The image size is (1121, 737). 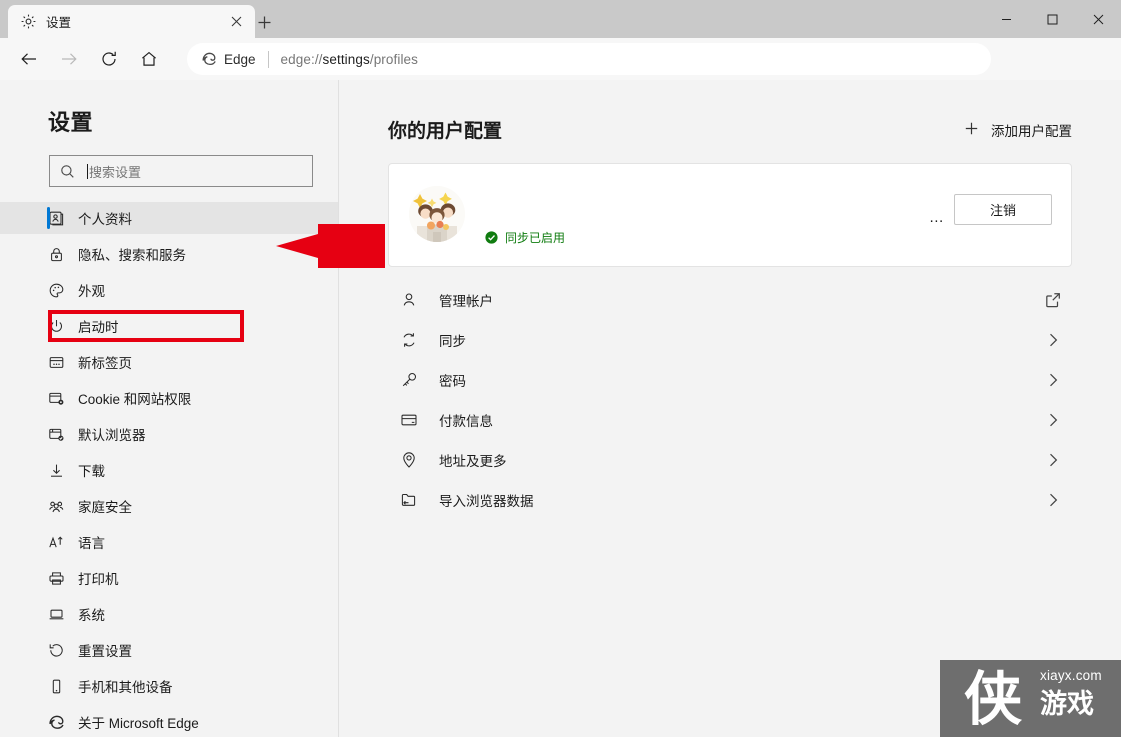 I want to click on title-bar: 设置, so click(x=560, y=19).